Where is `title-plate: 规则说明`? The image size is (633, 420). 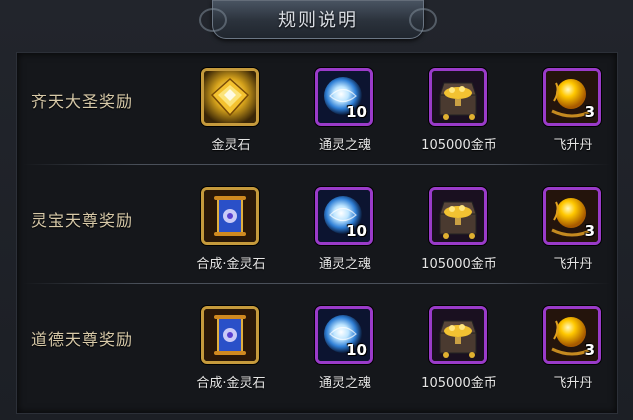
title-plate: 规则说明 is located at coordinates (318, 19).